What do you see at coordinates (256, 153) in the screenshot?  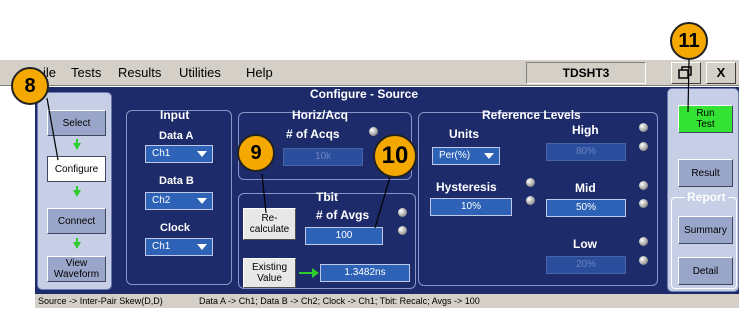 I see `callout-9: 9` at bounding box center [256, 153].